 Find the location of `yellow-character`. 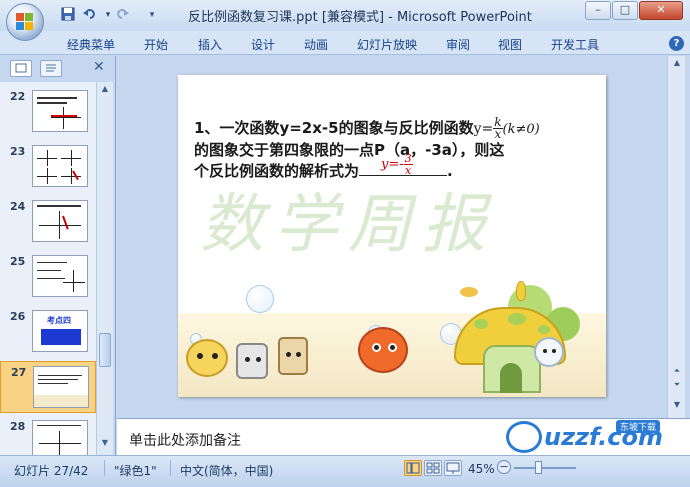

yellow-character is located at coordinates (207, 358).